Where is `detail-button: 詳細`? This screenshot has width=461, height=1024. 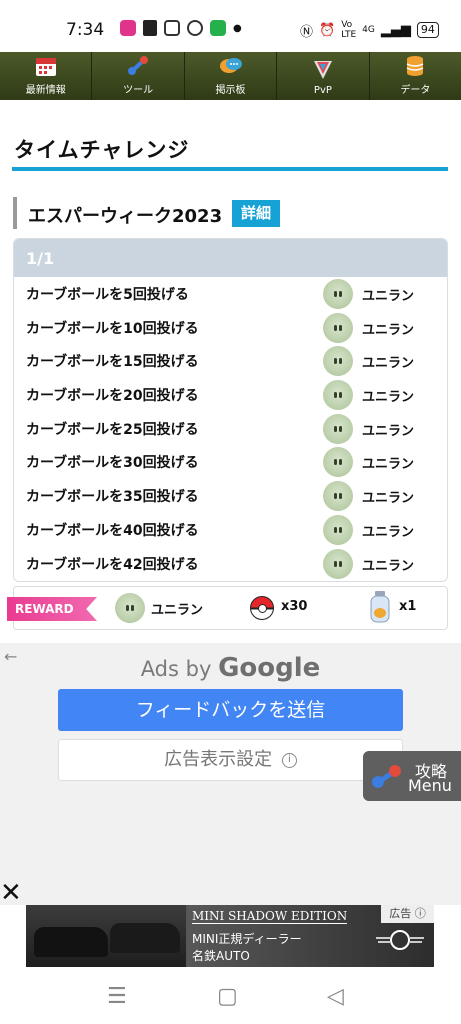
detail-button: 詳細 is located at coordinates (256, 213).